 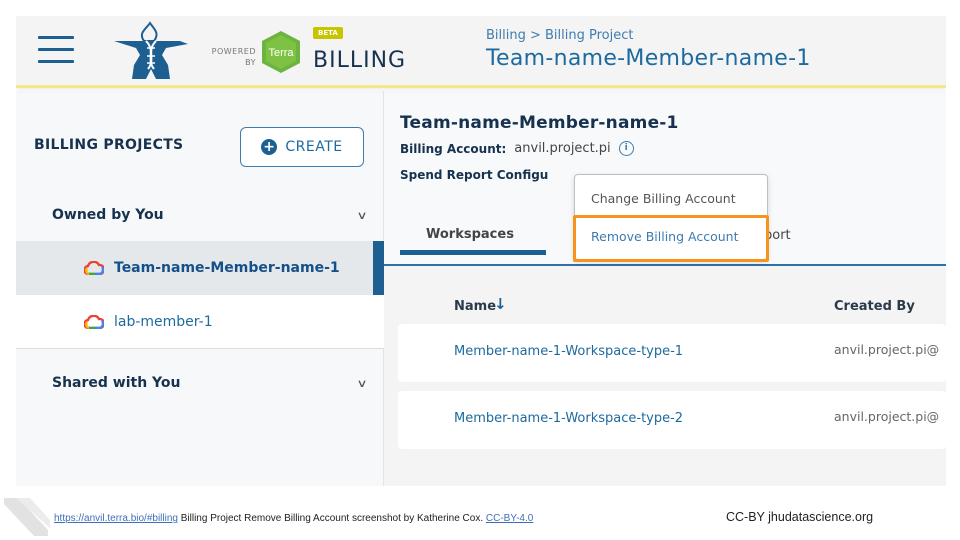 I want to click on hamburger-menu-icon, so click(x=56, y=50).